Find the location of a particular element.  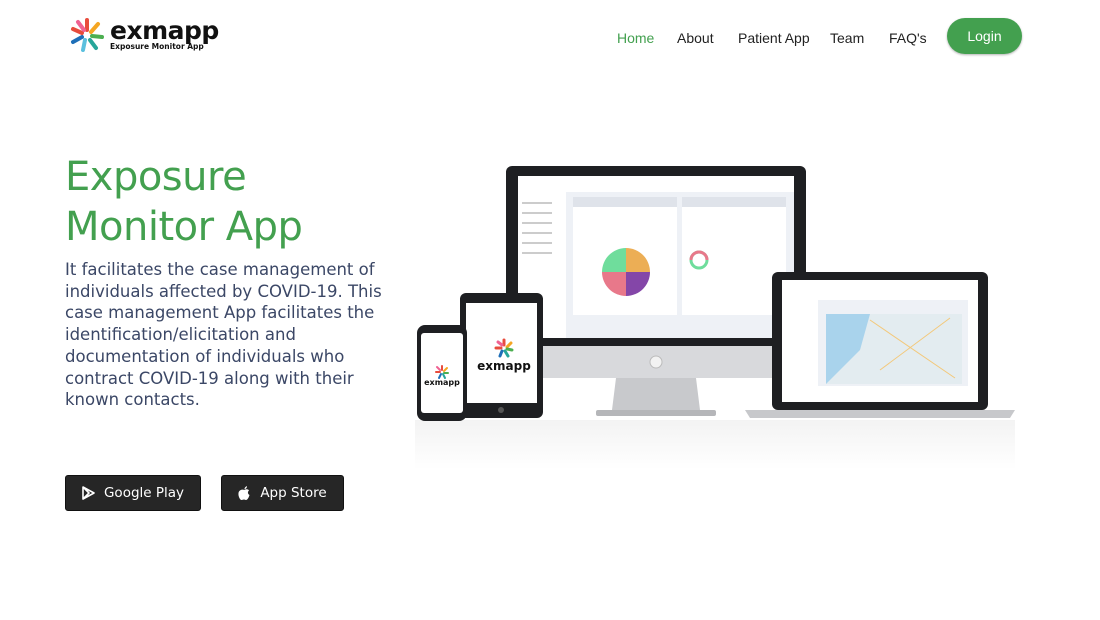

hero-title-line1: Exposure is located at coordinates (156, 177).